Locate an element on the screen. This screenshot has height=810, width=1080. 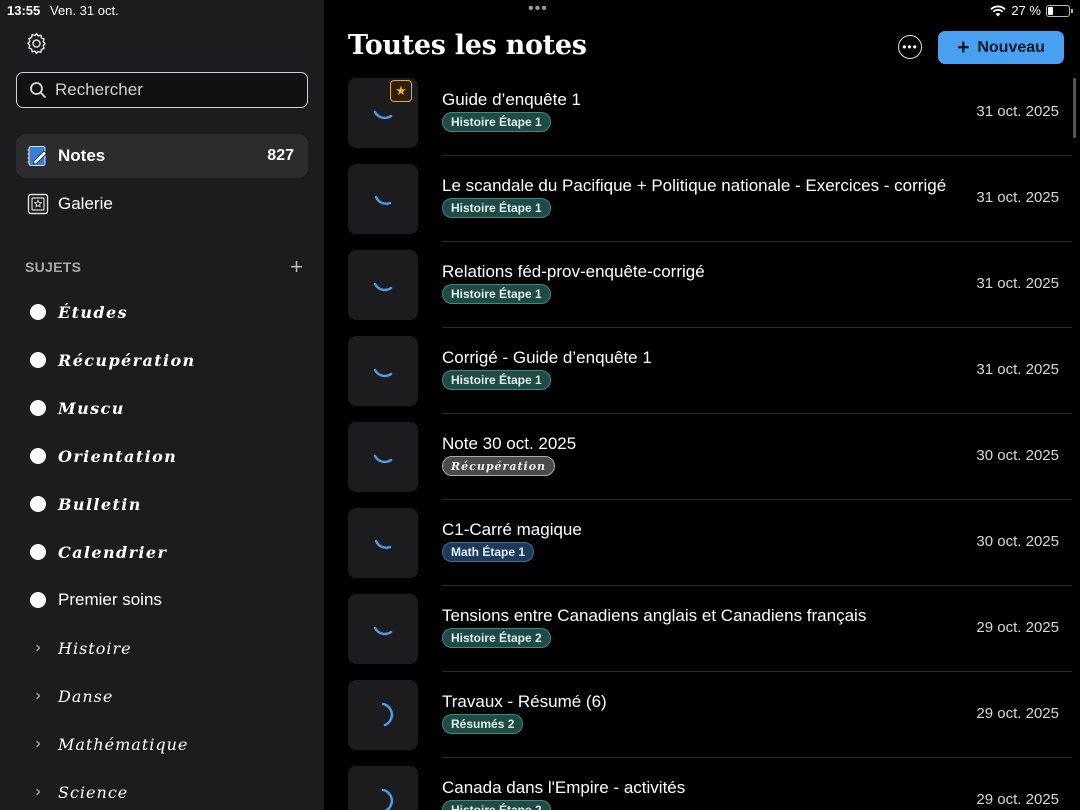
battery-percent: 27 % is located at coordinates (1026, 10).